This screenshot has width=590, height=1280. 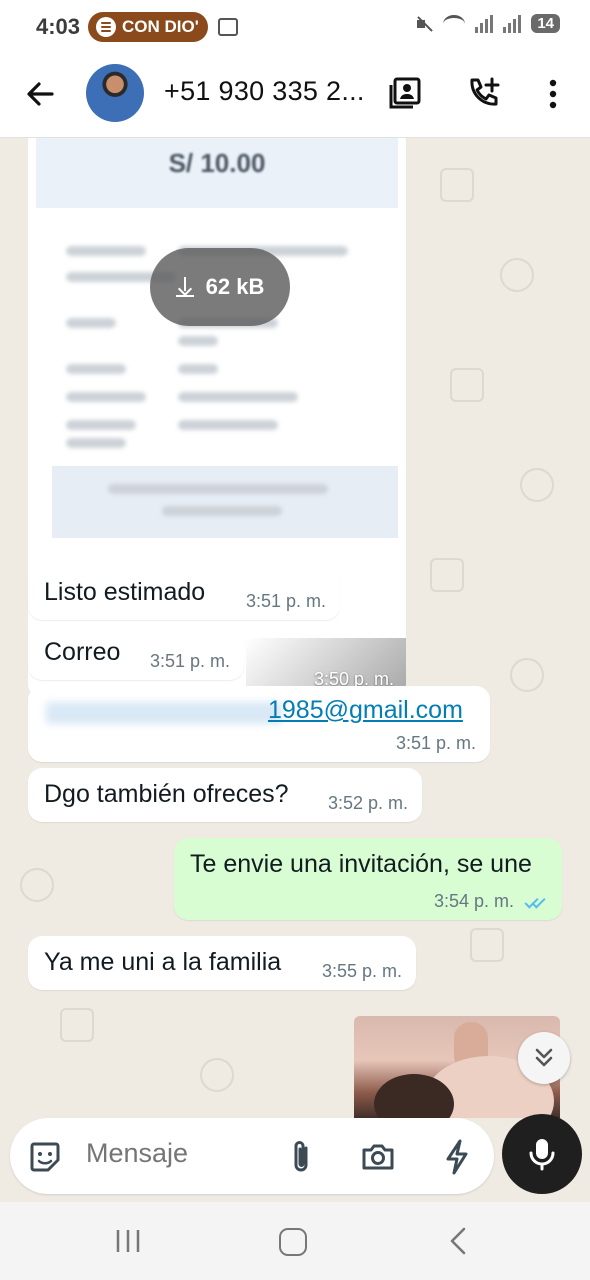 I want to click on mute-icon, so click(x=424, y=24).